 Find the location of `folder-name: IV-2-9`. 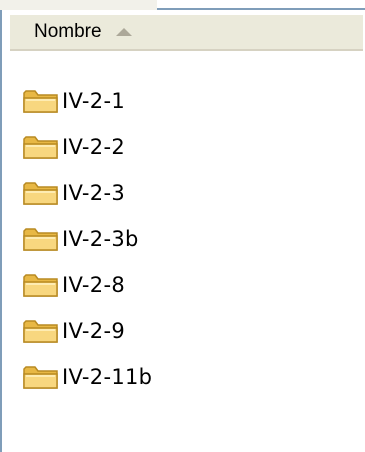

folder-name: IV-2-9 is located at coordinates (94, 331).